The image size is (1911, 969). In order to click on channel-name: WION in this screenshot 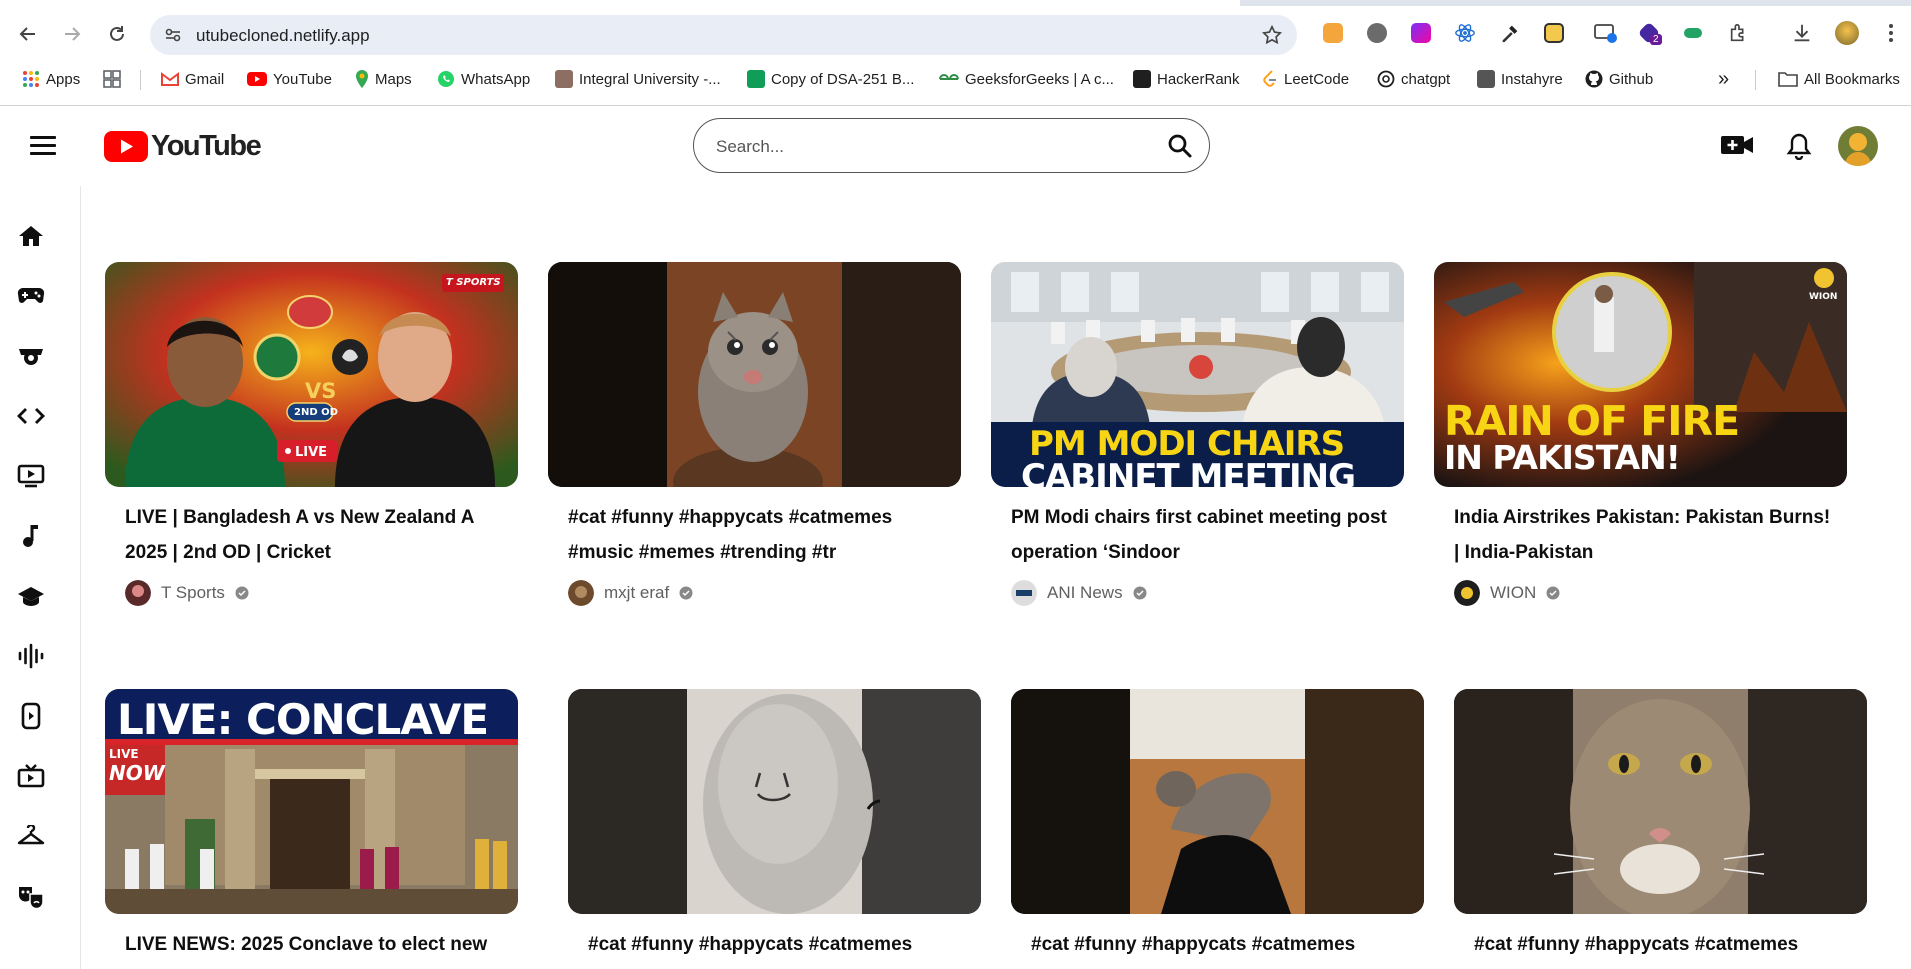, I will do `click(1513, 592)`.